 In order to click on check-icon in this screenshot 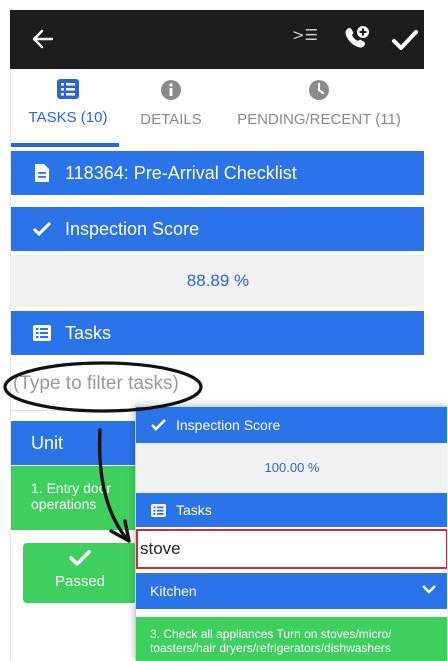, I will do `click(42, 229)`.